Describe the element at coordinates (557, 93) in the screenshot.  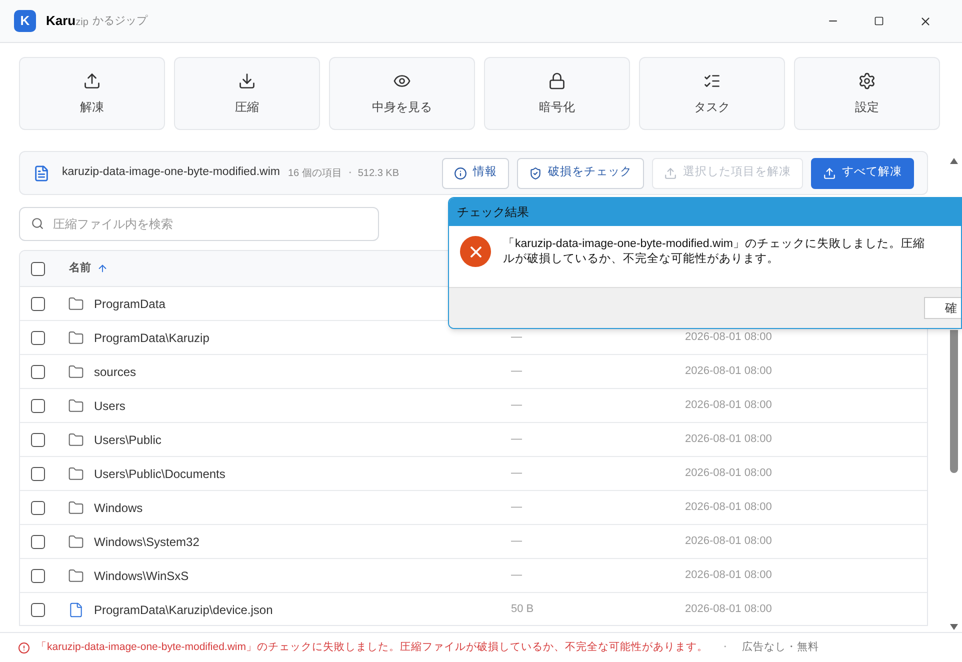
I see `toolbar-button: 暗号化` at that location.